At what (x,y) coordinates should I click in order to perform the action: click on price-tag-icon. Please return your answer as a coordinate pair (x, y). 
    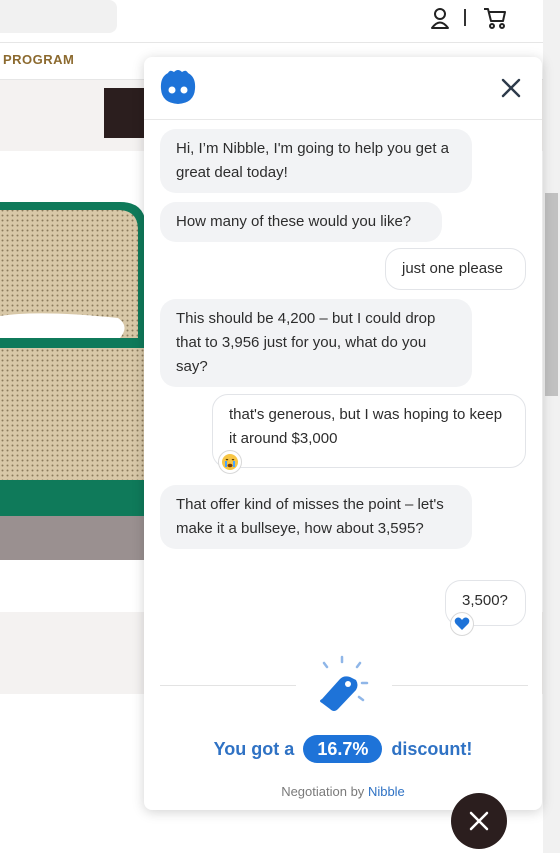
    Looking at the image, I should click on (344, 683).